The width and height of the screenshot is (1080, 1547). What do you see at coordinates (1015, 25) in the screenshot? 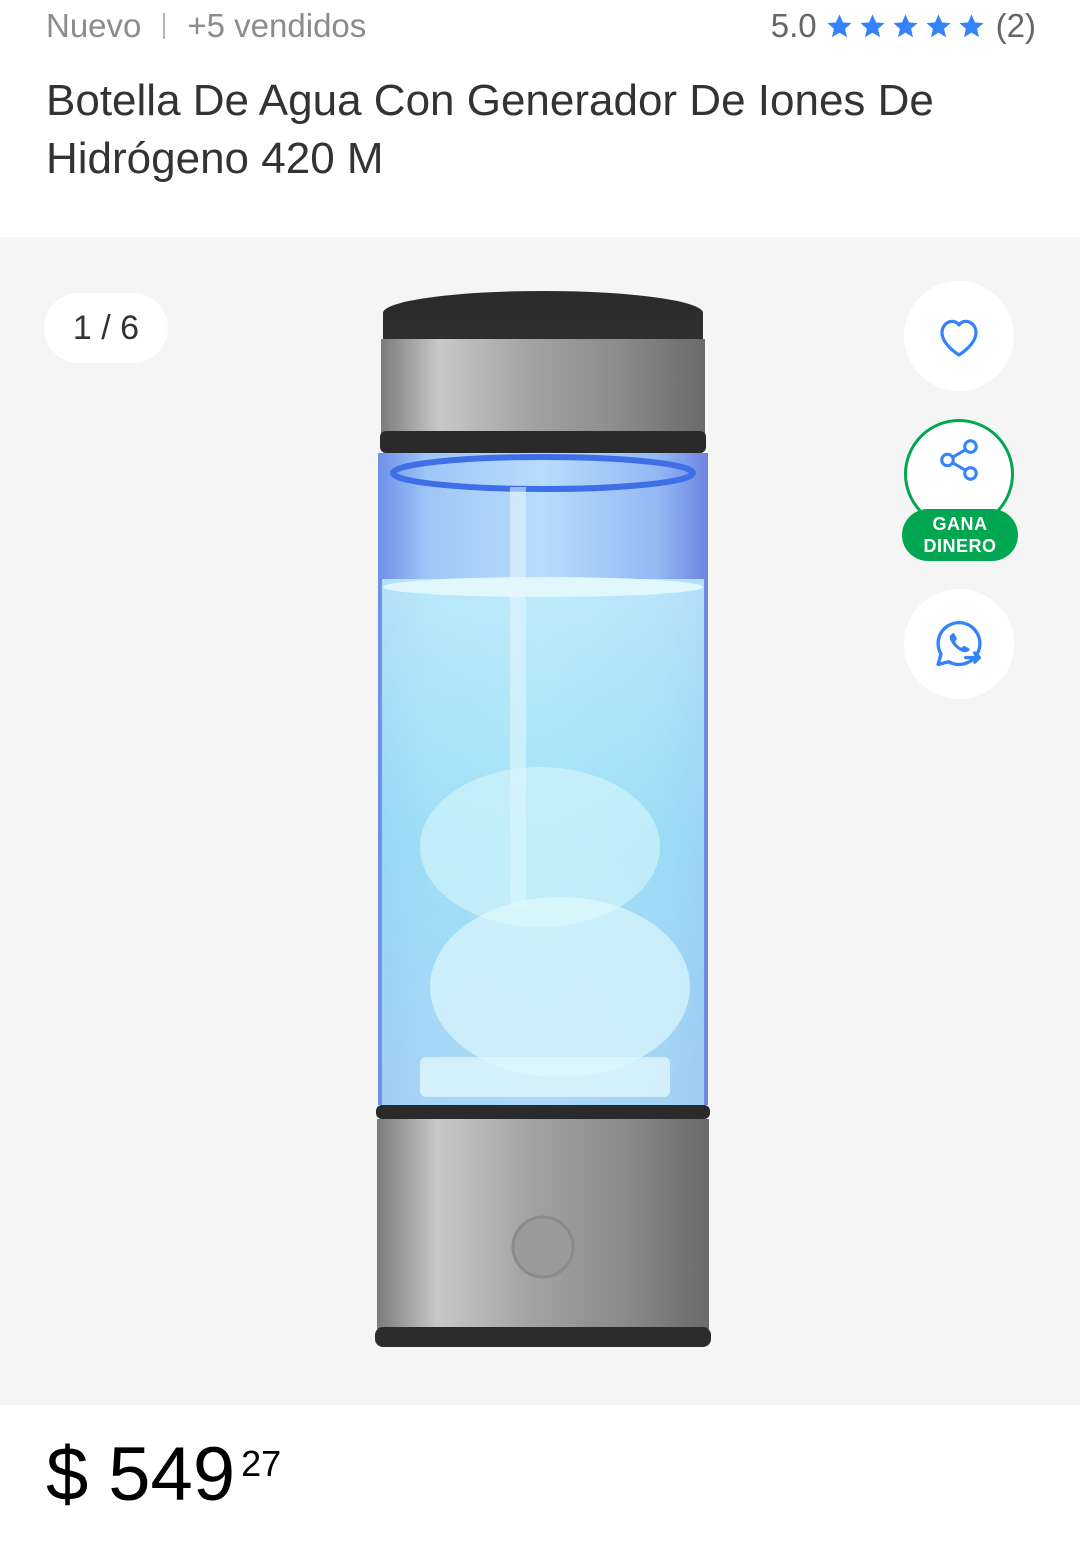
I see `review-count: (2)` at bounding box center [1015, 25].